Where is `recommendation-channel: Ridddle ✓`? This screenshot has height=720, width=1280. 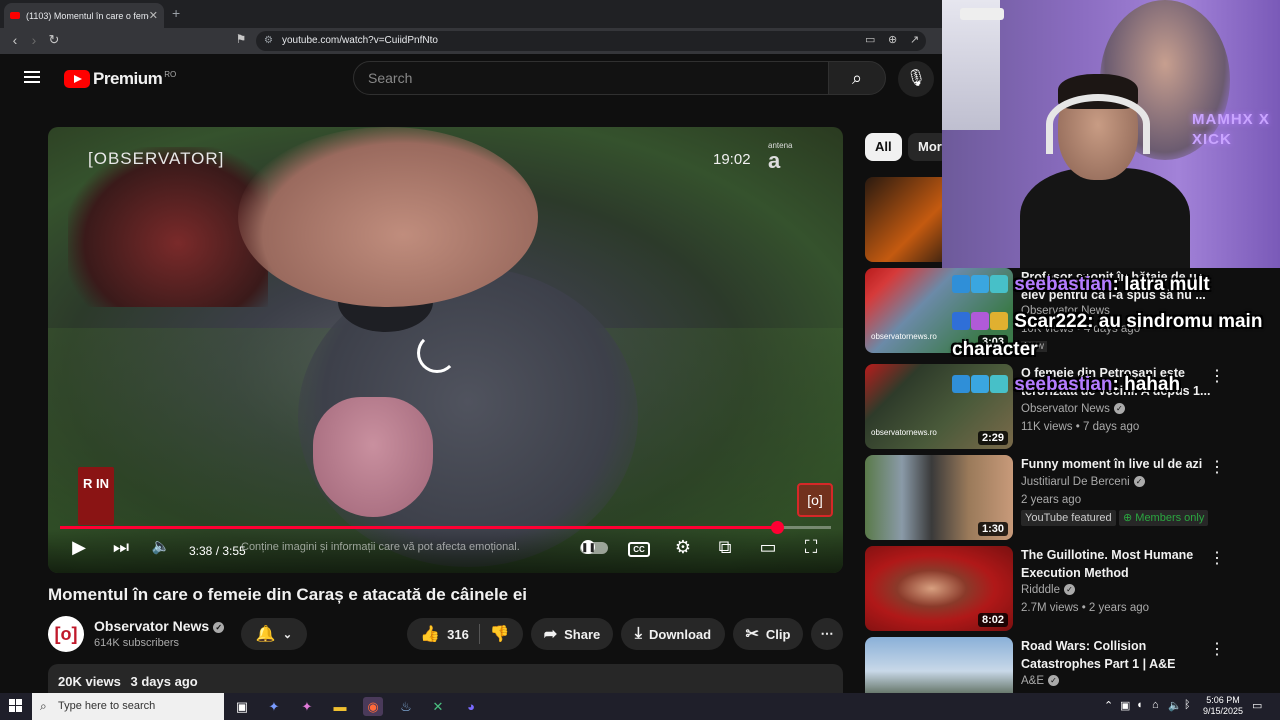
recommendation-channel: Ridddle ✓ is located at coordinates (1048, 590).